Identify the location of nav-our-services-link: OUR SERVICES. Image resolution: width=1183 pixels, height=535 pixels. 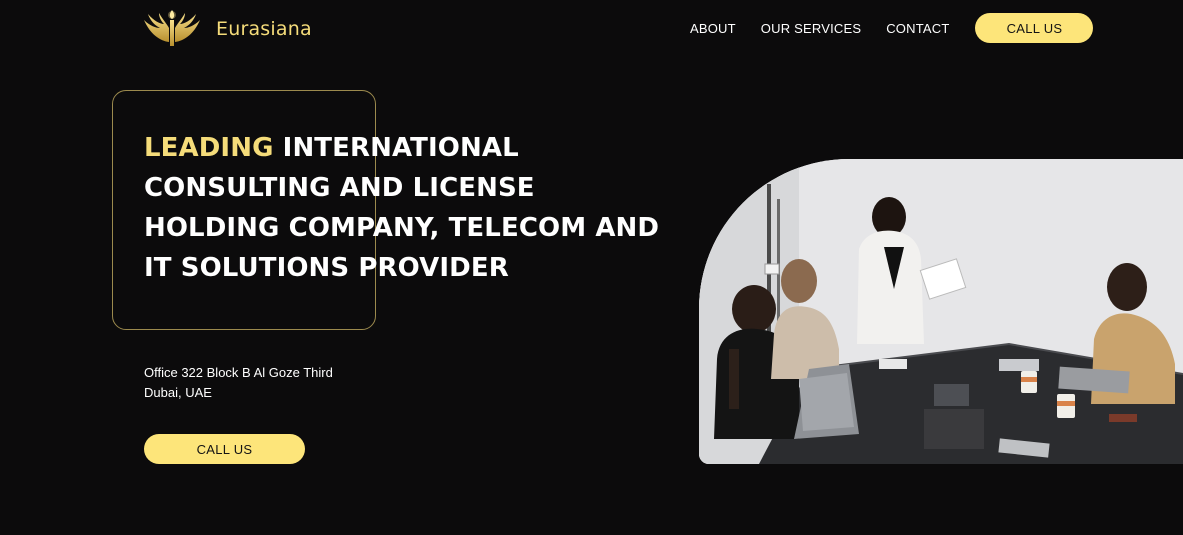
(811, 28).